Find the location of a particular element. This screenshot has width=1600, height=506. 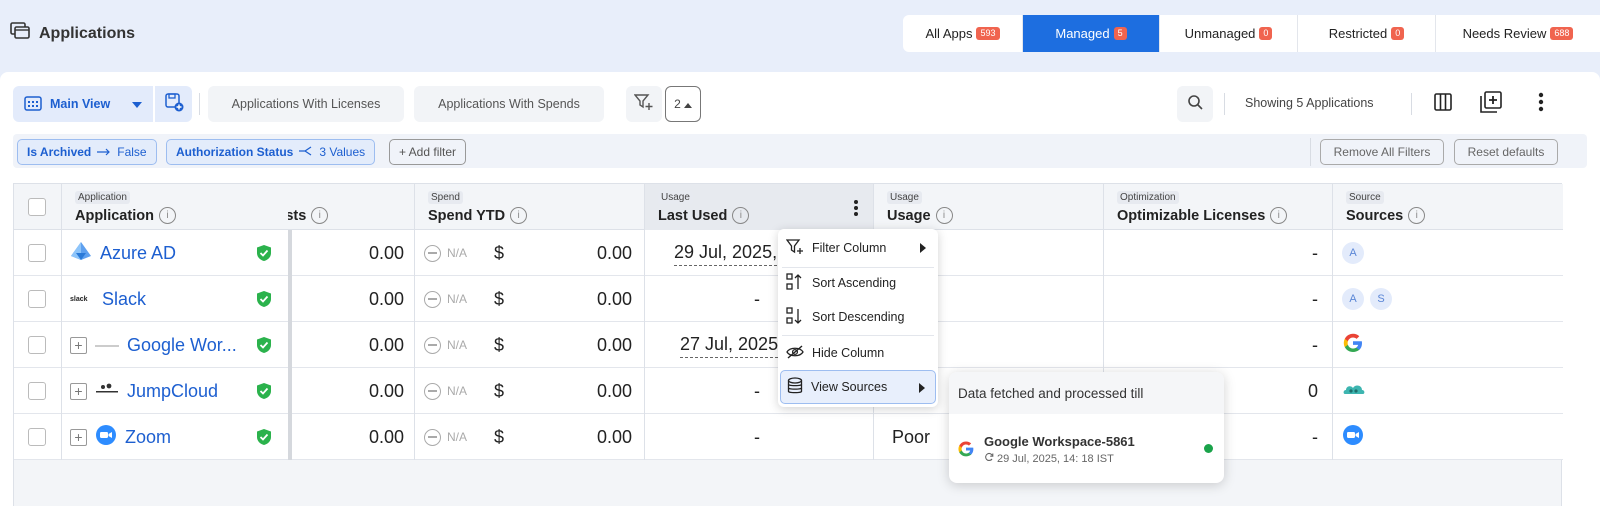

pill-applications-with-licenses: Applications With Licenses is located at coordinates (306, 104).